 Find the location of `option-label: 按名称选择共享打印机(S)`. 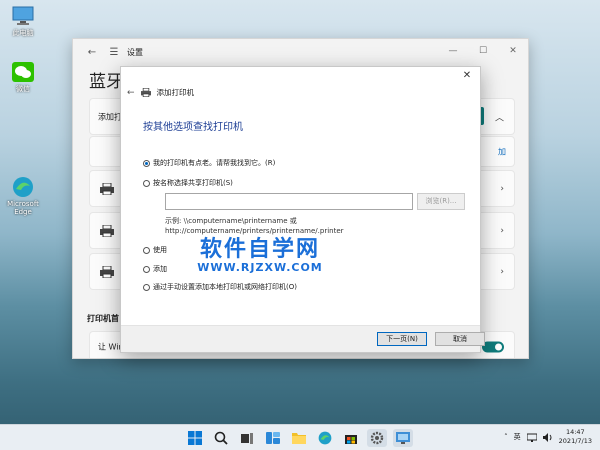

option-label: 按名称选择共享打印机(S) is located at coordinates (193, 183).